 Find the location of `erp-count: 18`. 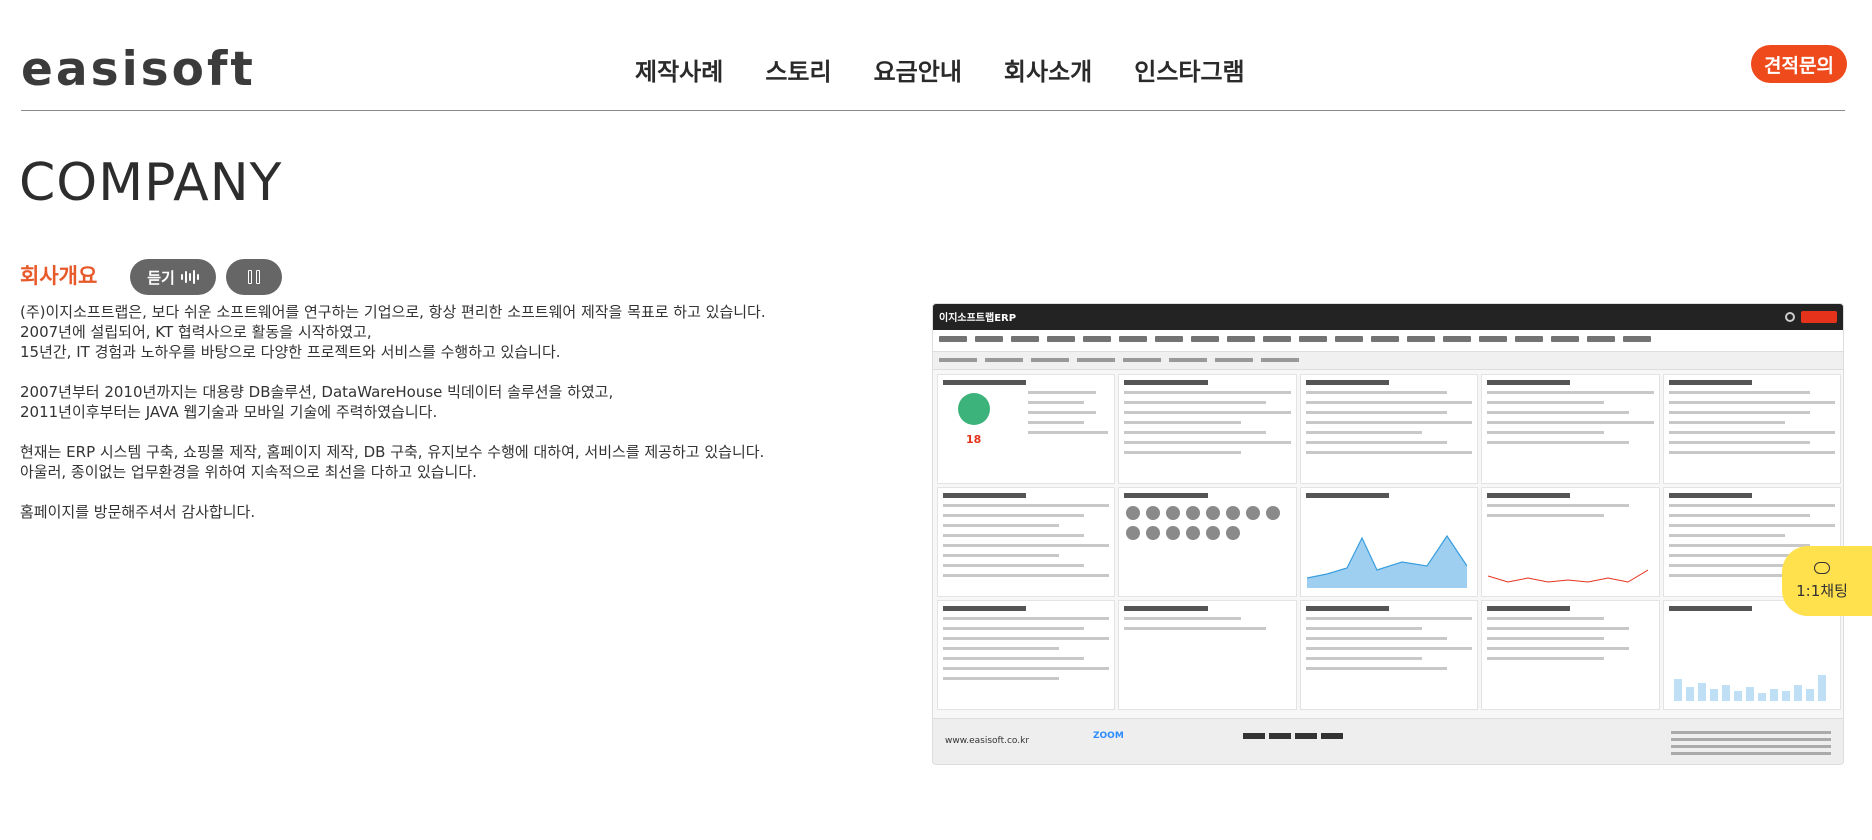

erp-count: 18 is located at coordinates (974, 439).